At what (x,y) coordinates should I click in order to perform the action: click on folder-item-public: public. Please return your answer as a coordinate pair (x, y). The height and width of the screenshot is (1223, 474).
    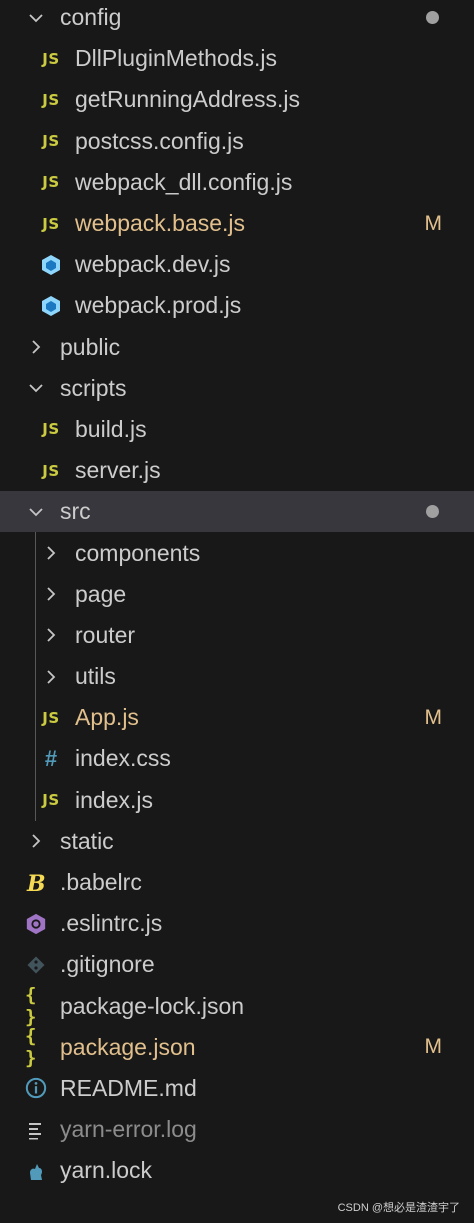
    Looking at the image, I should click on (237, 347).